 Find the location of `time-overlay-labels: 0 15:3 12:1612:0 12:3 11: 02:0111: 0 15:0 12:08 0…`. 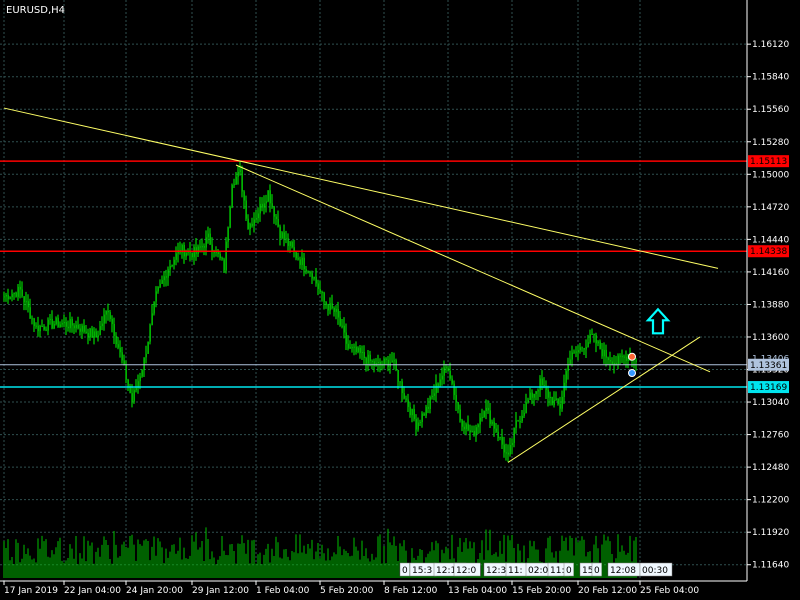

time-overlay-labels: 0 15:3 12:1612:0 12:3 11: 02:0111: 0 15:0 12:08 0… is located at coordinates (536, 569).